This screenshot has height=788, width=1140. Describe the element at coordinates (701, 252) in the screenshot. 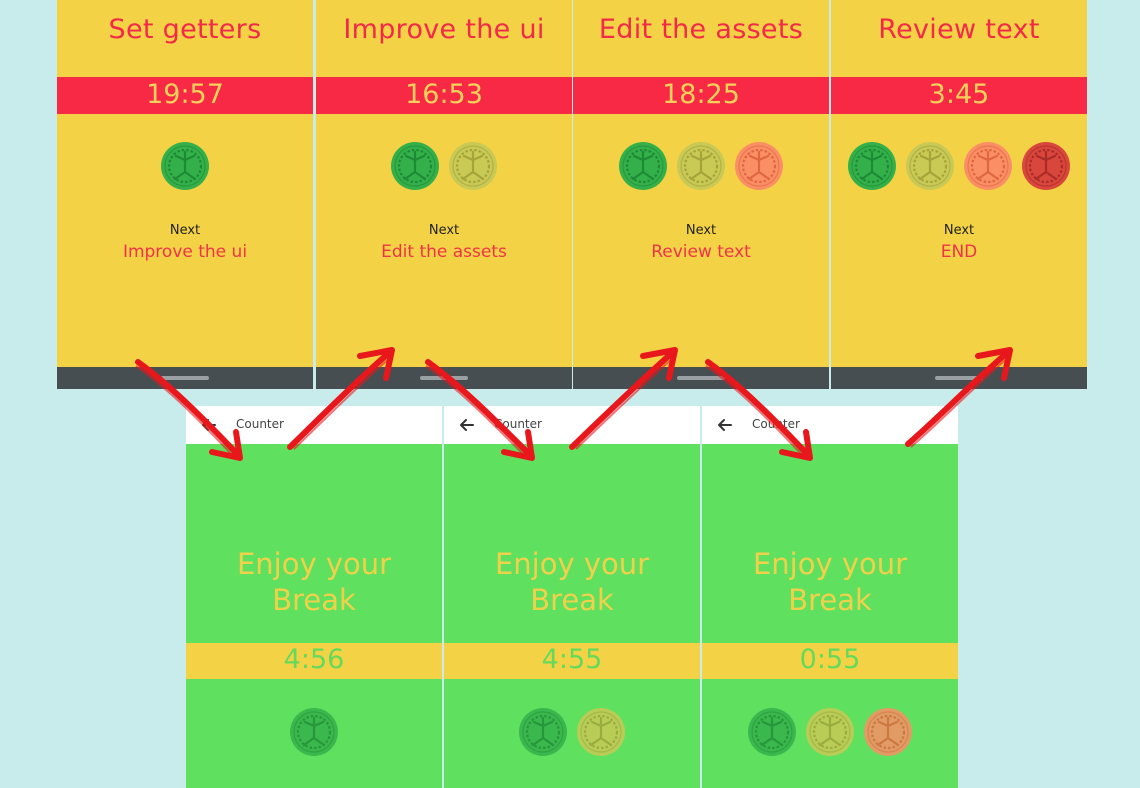

I see `next-task: Review text` at that location.